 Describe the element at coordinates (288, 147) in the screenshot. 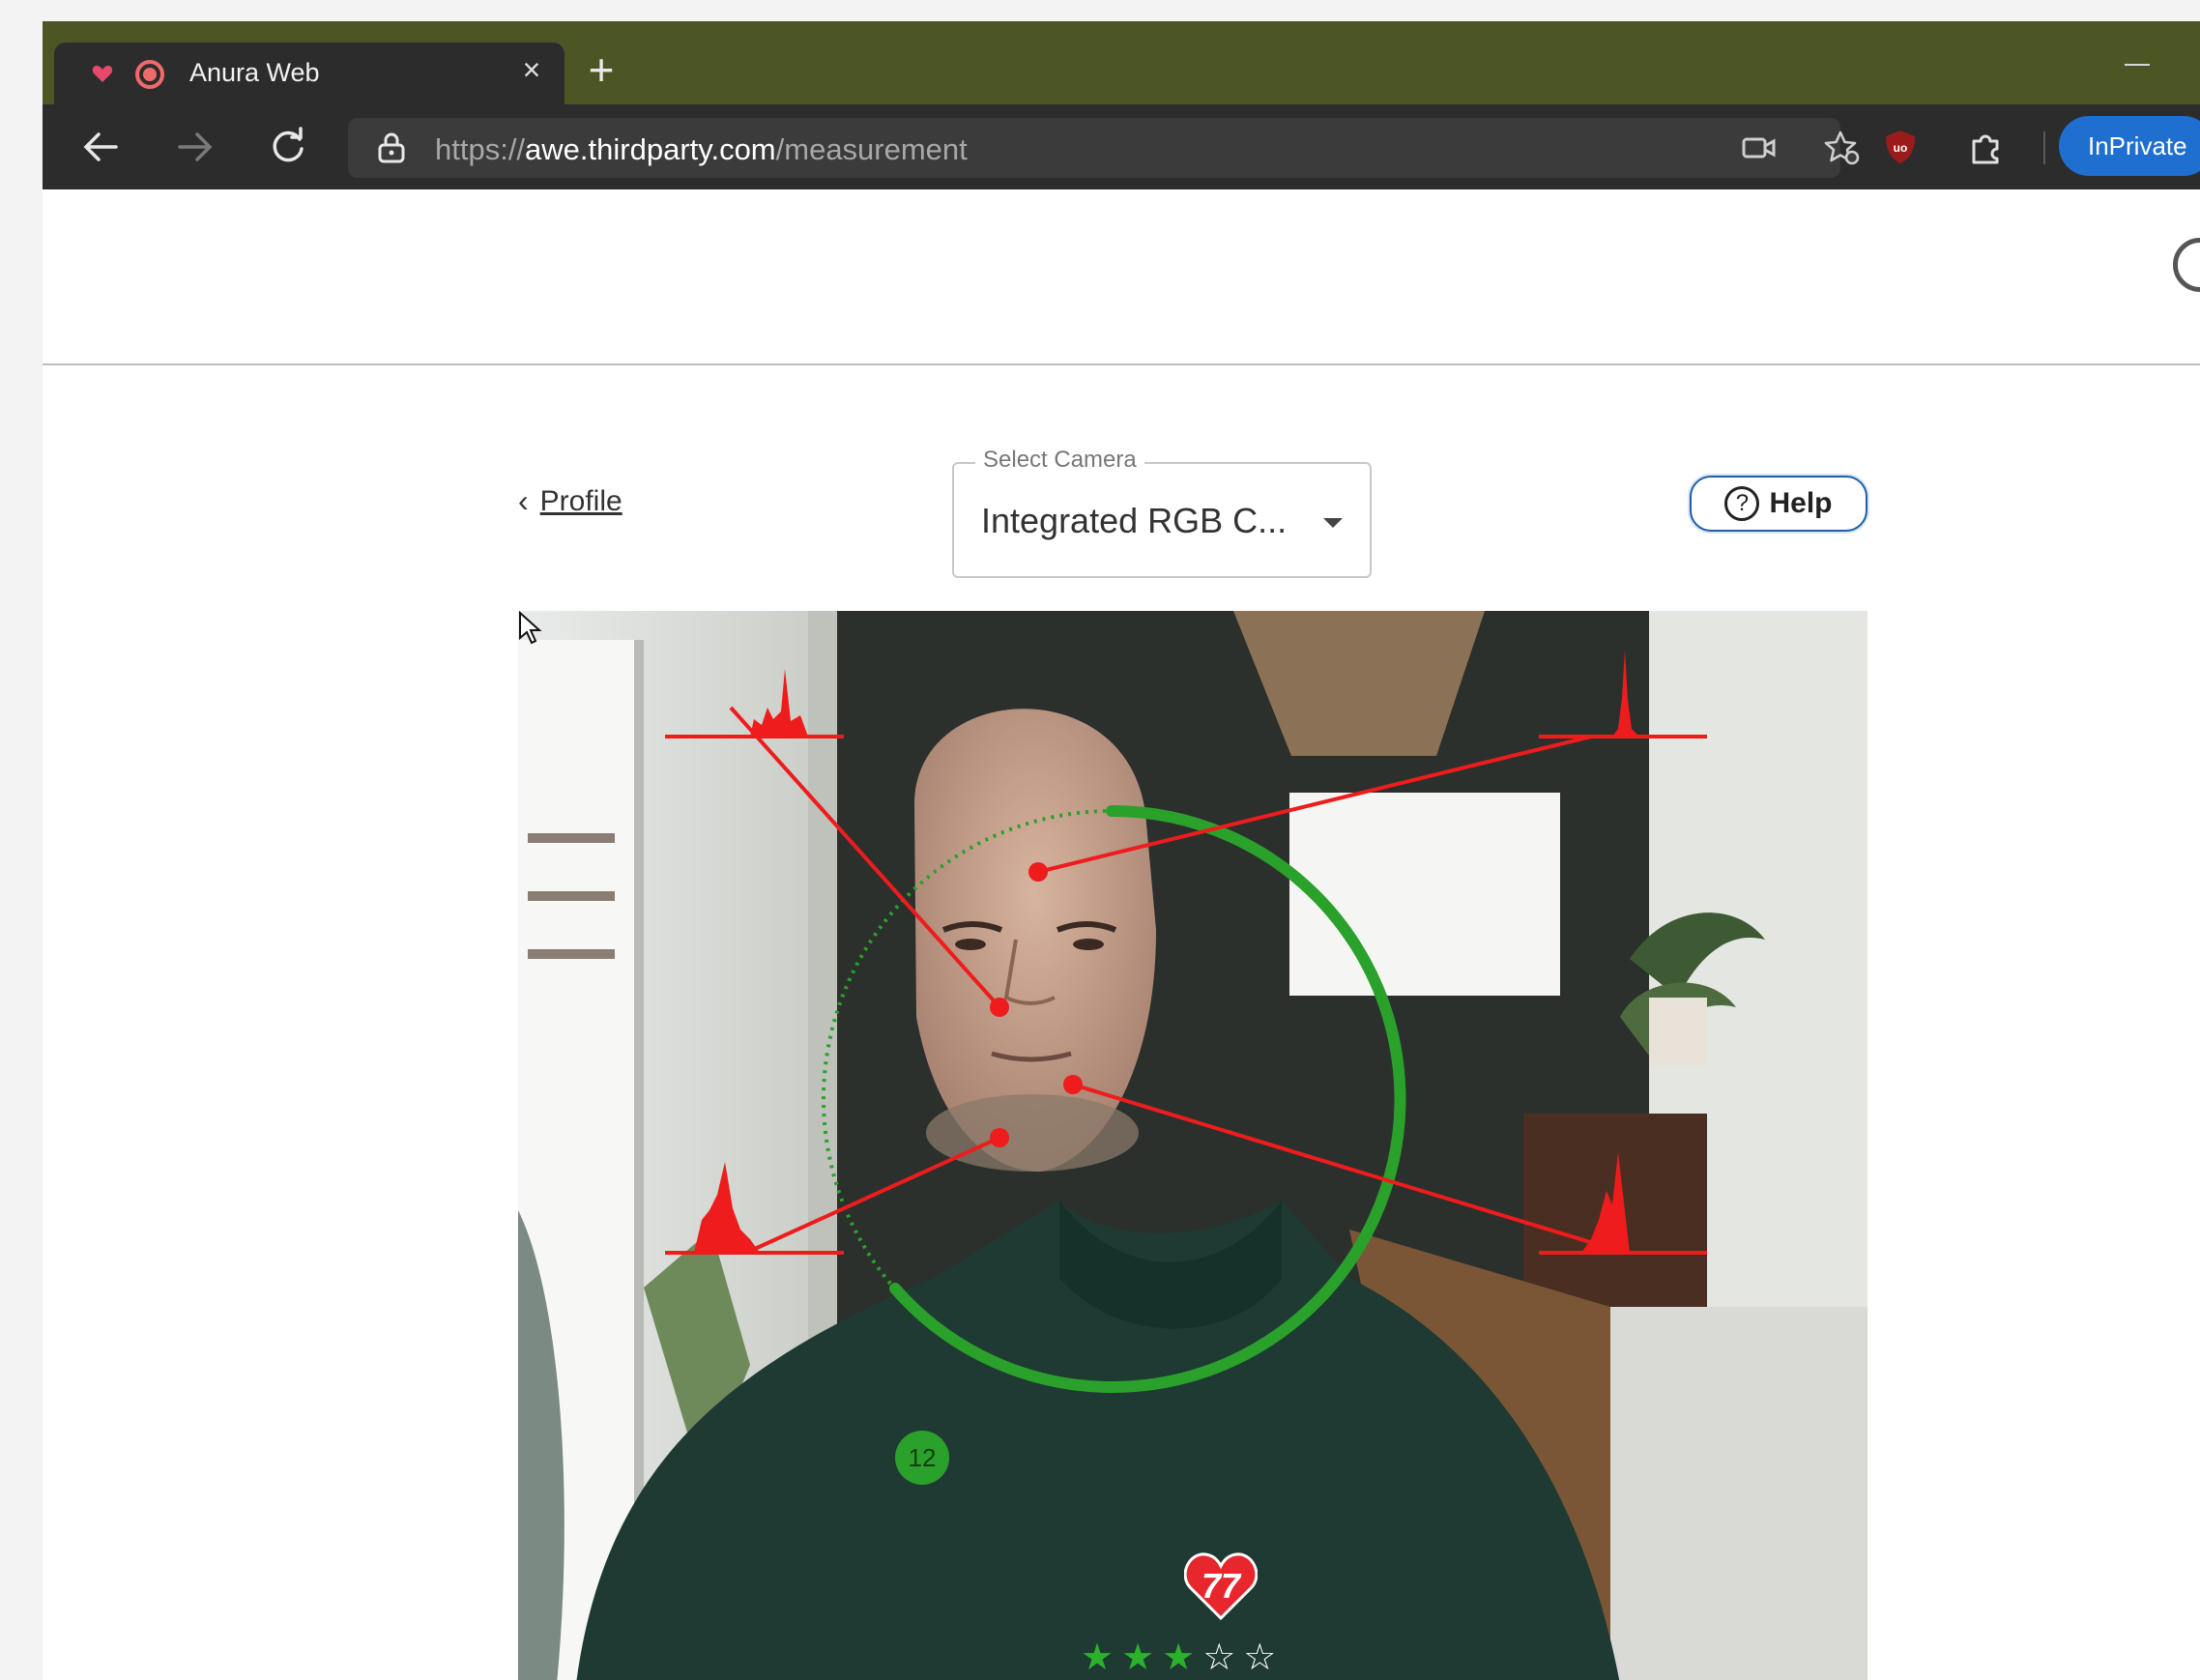

I see `reload-icon` at that location.